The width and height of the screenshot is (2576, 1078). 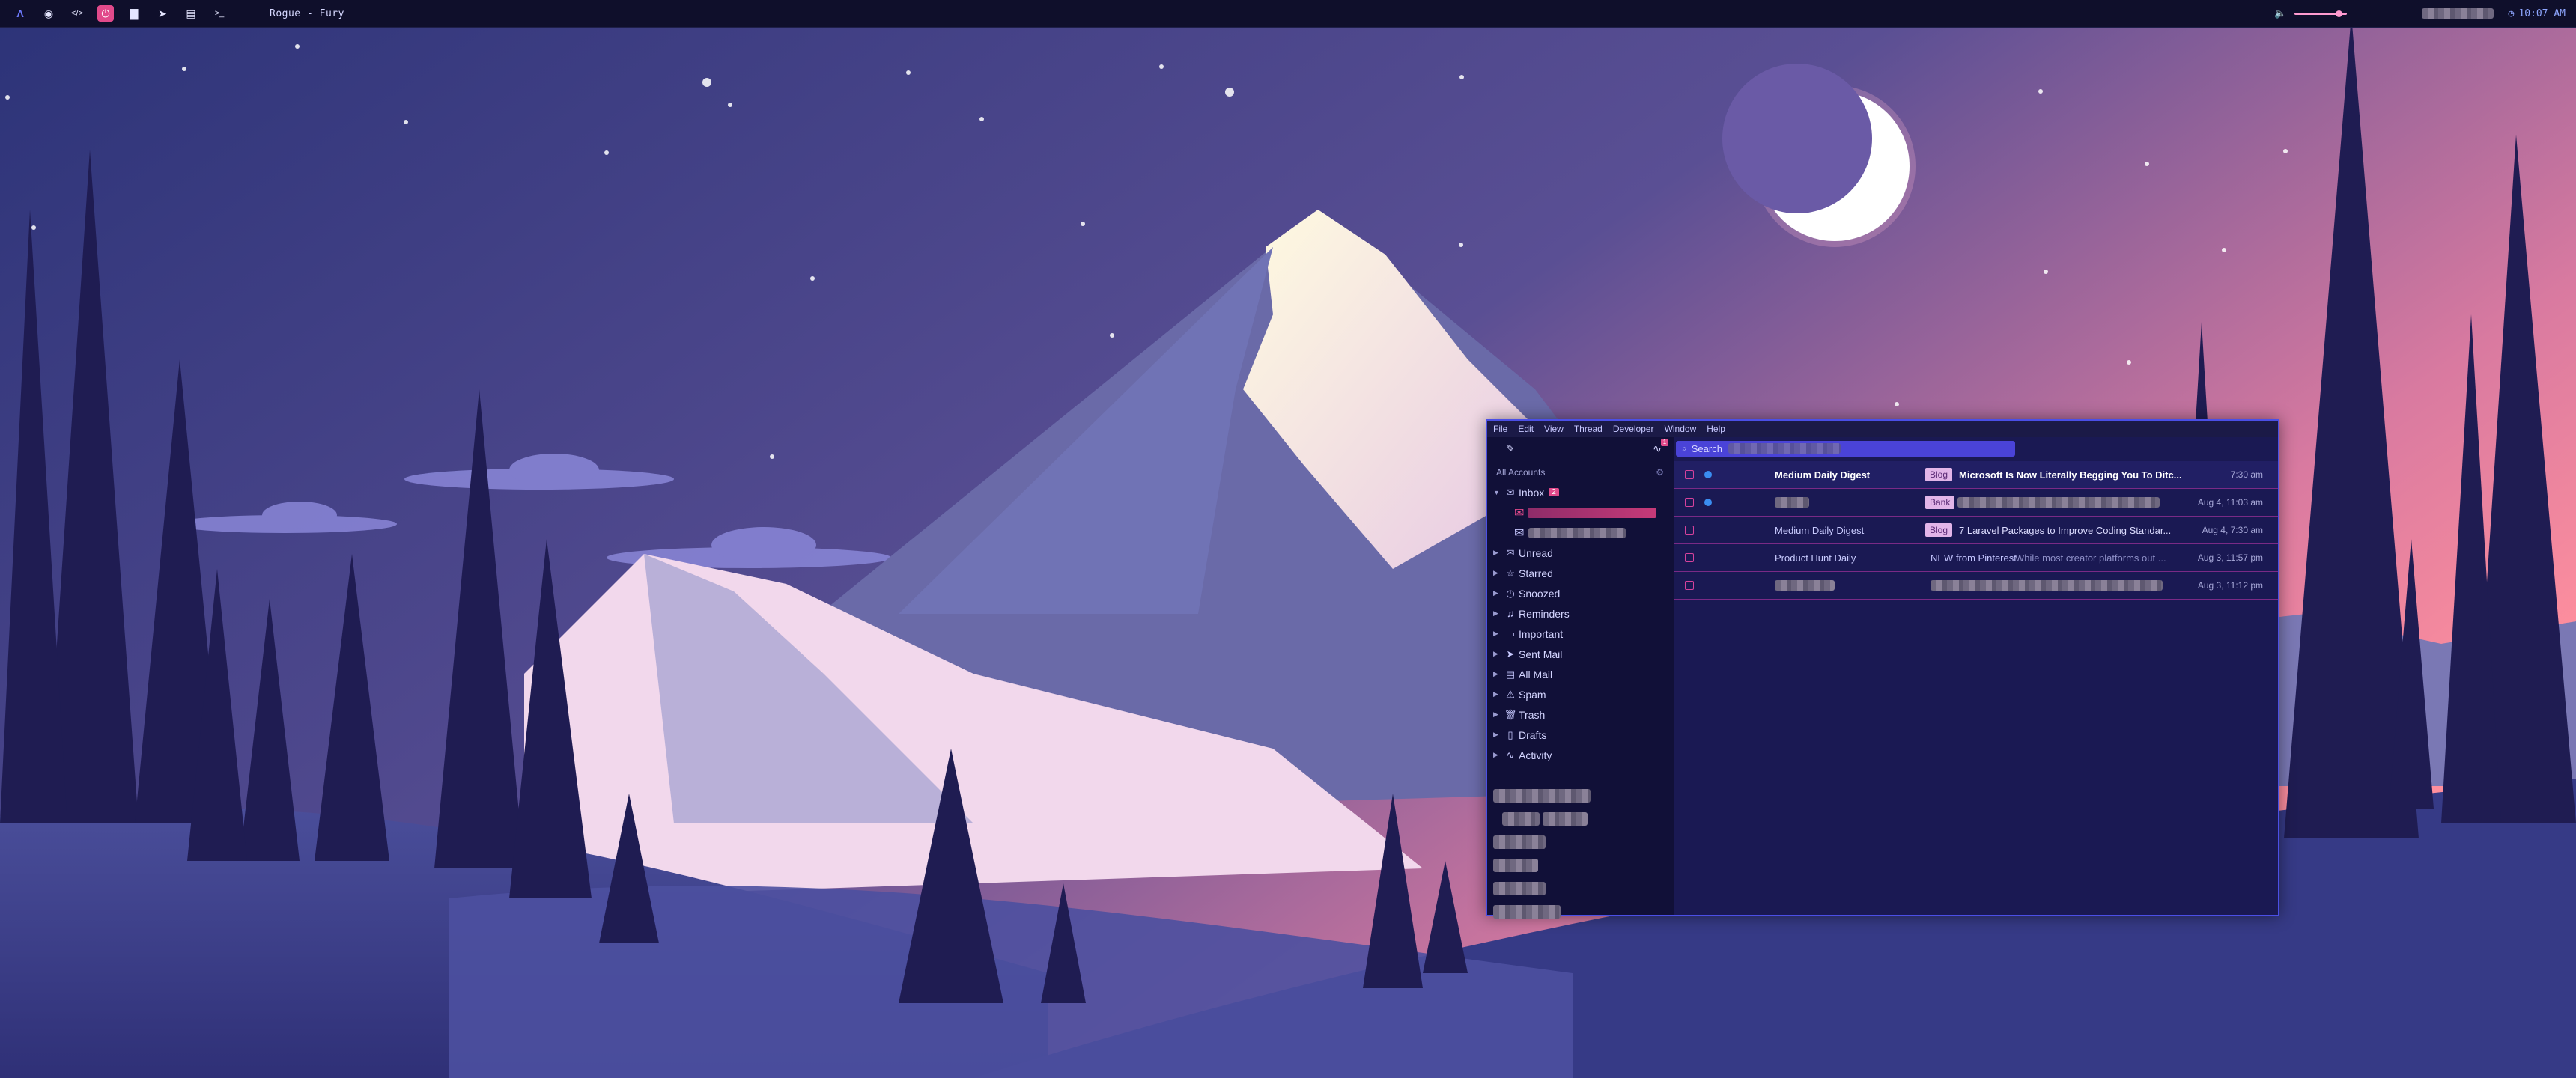 What do you see at coordinates (1815, 558) in the screenshot?
I see `message-sender: Product Hunt Daily` at bounding box center [1815, 558].